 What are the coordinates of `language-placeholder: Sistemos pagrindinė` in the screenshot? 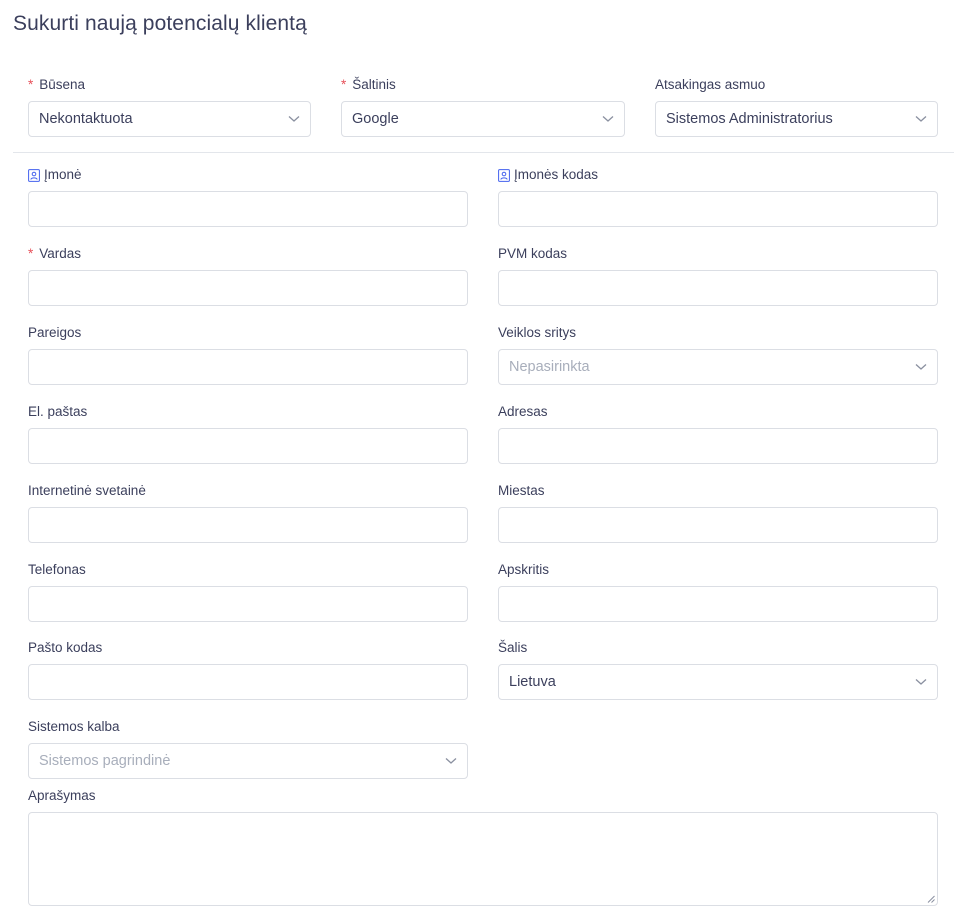 It's located at (105, 761).